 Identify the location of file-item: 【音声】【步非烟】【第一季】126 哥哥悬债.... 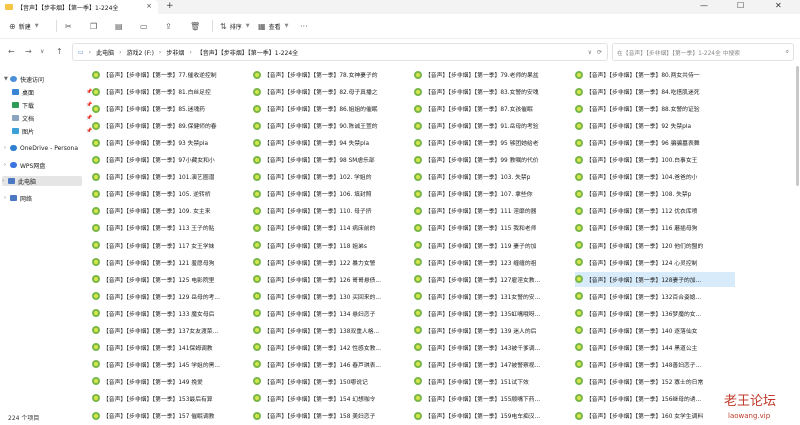
(333, 279).